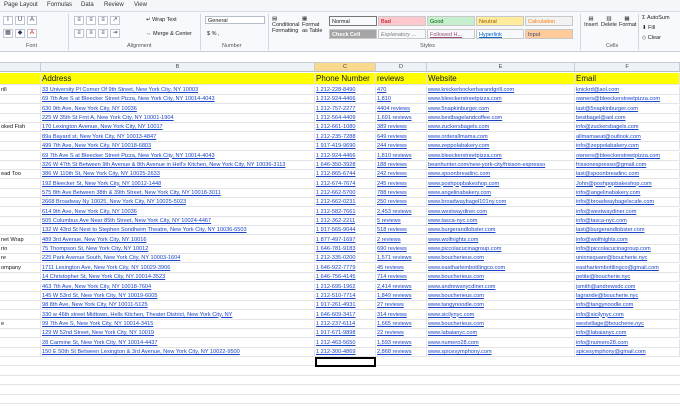 The height and width of the screenshot is (409, 680). What do you see at coordinates (178, 79) in the screenshot?
I see `header-address: Address` at bounding box center [178, 79].